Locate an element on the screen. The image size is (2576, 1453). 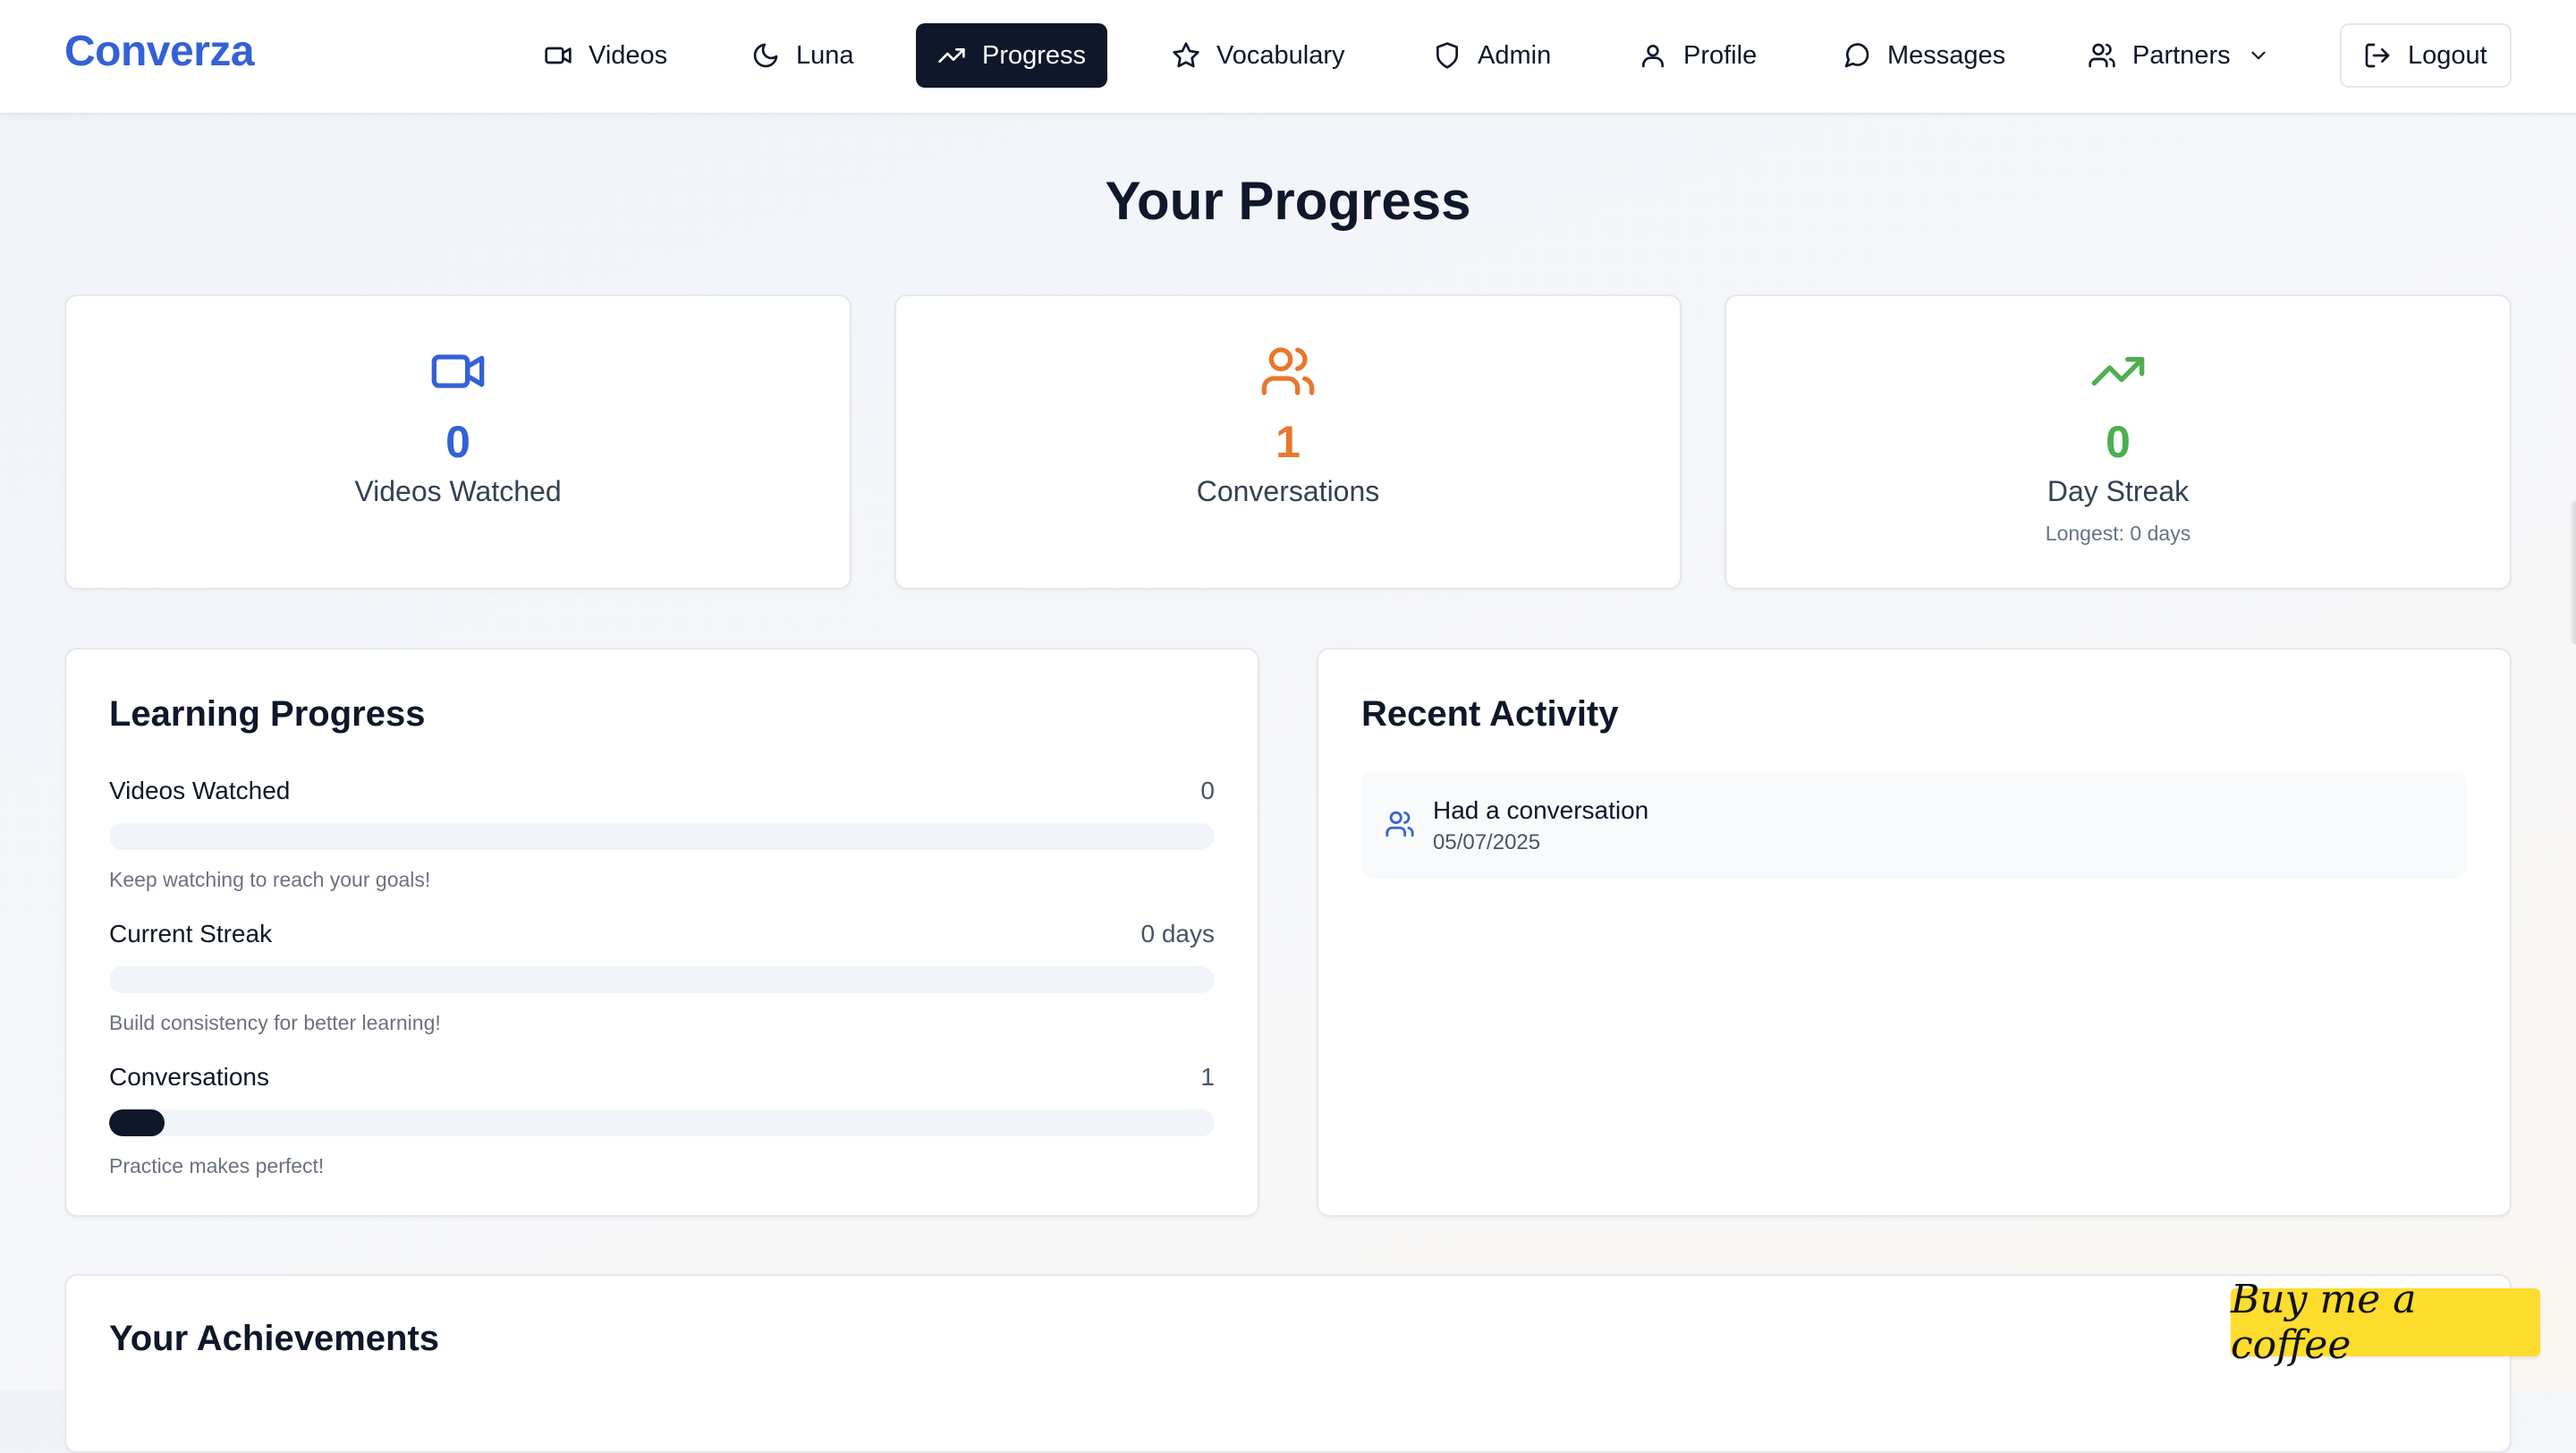
stat-card-streak: 0 Day Streak Longest: 0 days is located at coordinates (2118, 442).